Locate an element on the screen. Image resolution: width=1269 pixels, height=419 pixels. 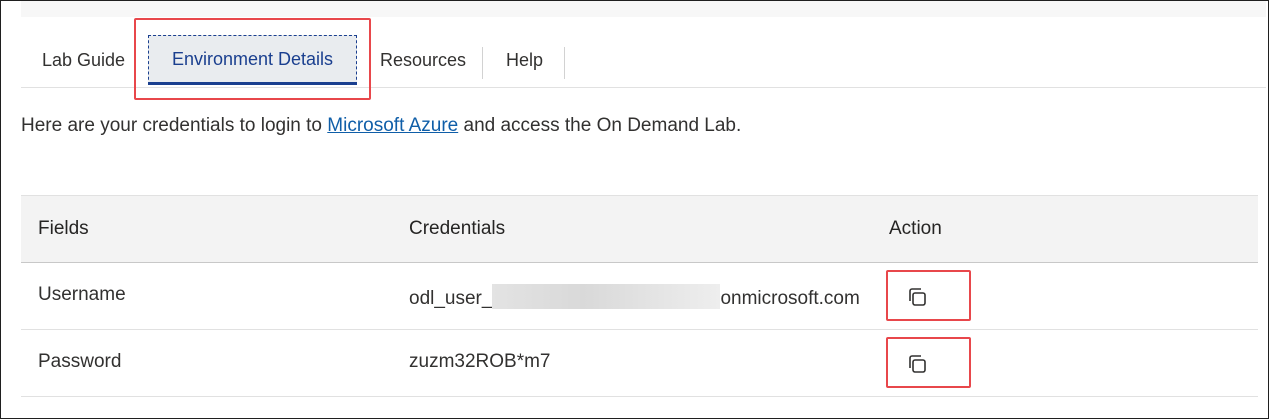
intro-text-after: and access the On Demand Lab. is located at coordinates (600, 125).